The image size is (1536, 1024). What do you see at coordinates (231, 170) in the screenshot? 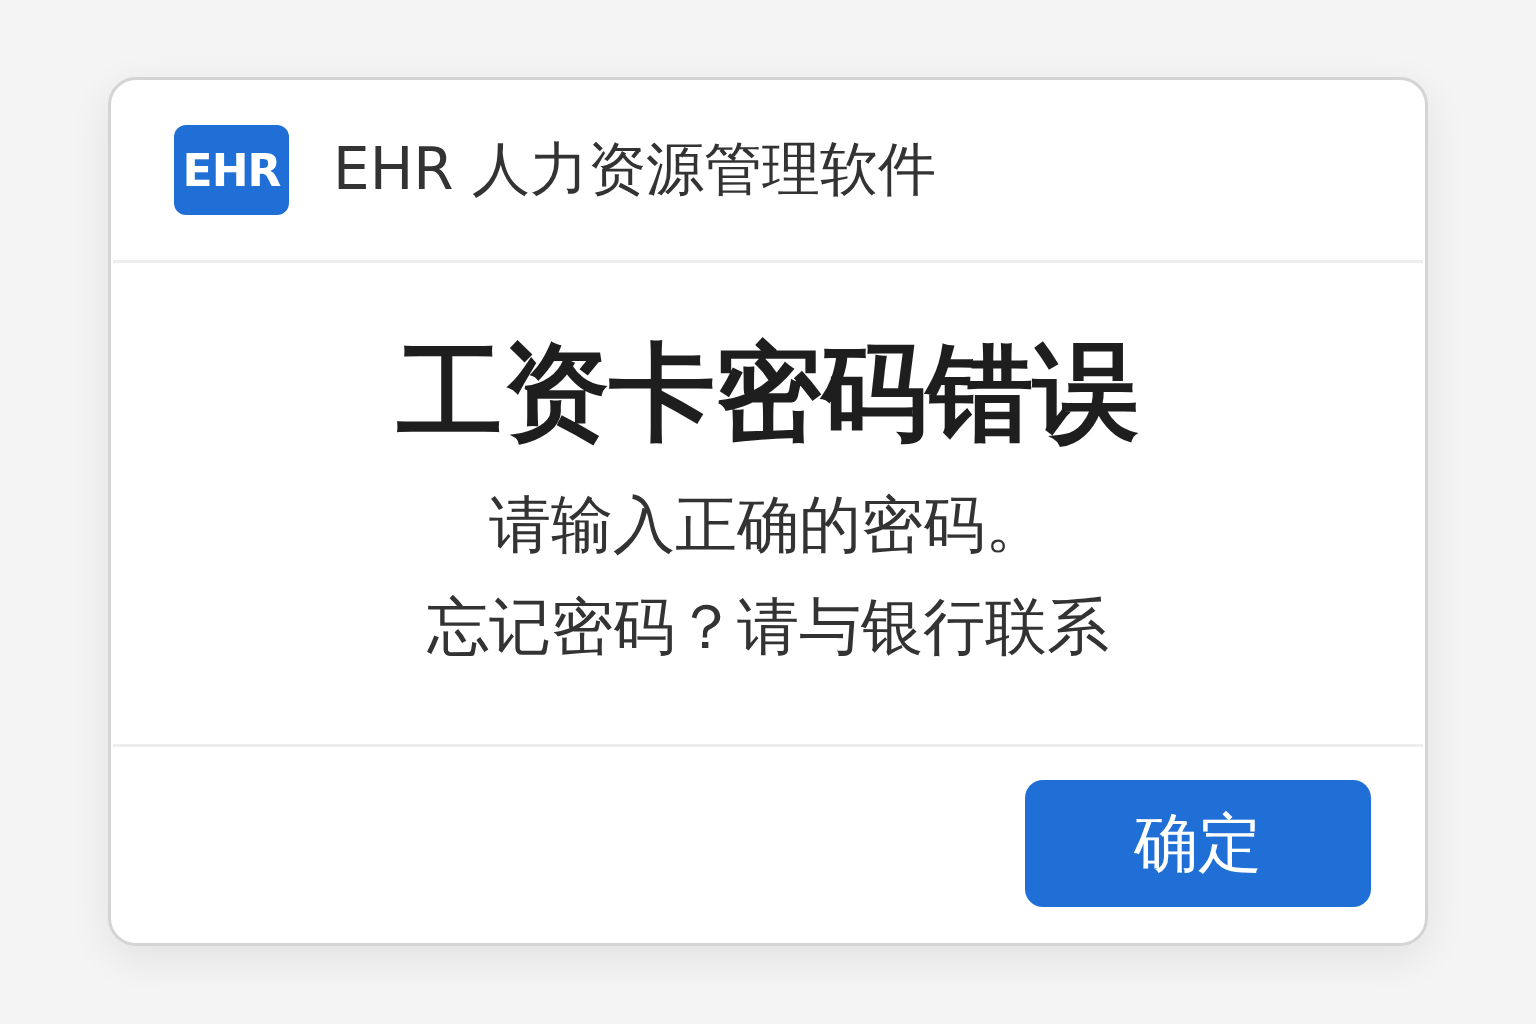
I see `app-logo: EHR` at bounding box center [231, 170].